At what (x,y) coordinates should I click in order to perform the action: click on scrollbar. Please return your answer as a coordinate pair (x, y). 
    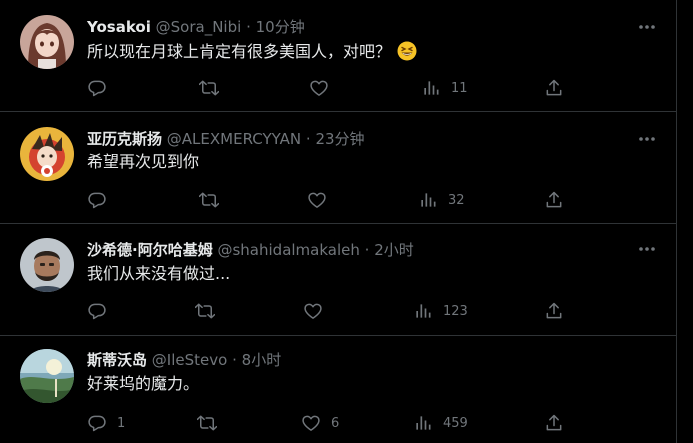
    Looking at the image, I should click on (685, 221).